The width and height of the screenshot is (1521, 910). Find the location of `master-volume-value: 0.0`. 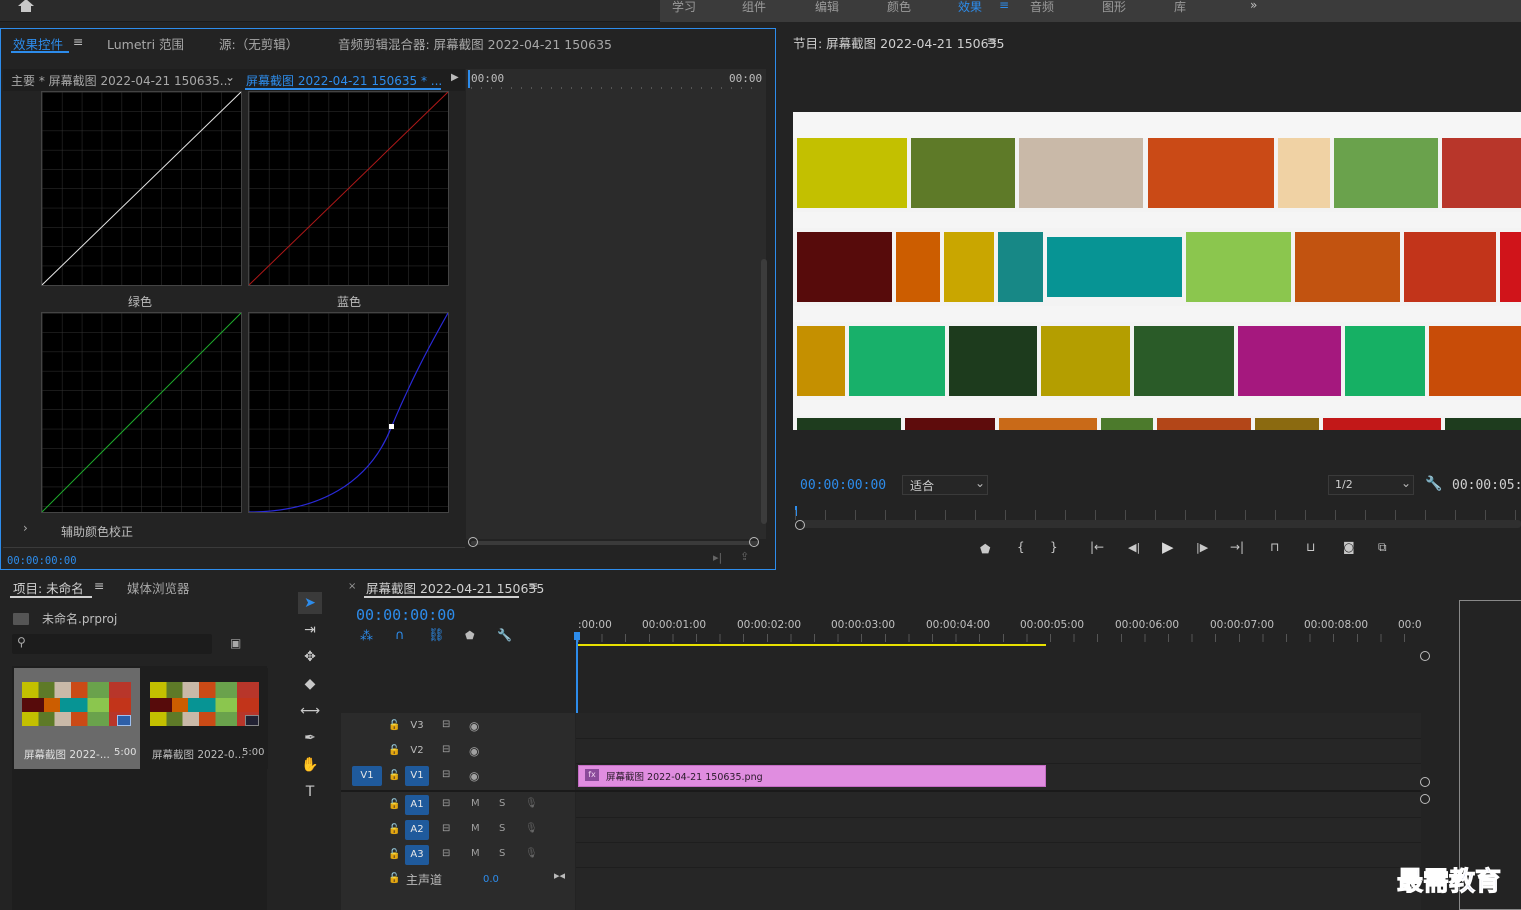

master-volume-value: 0.0 is located at coordinates (491, 879).